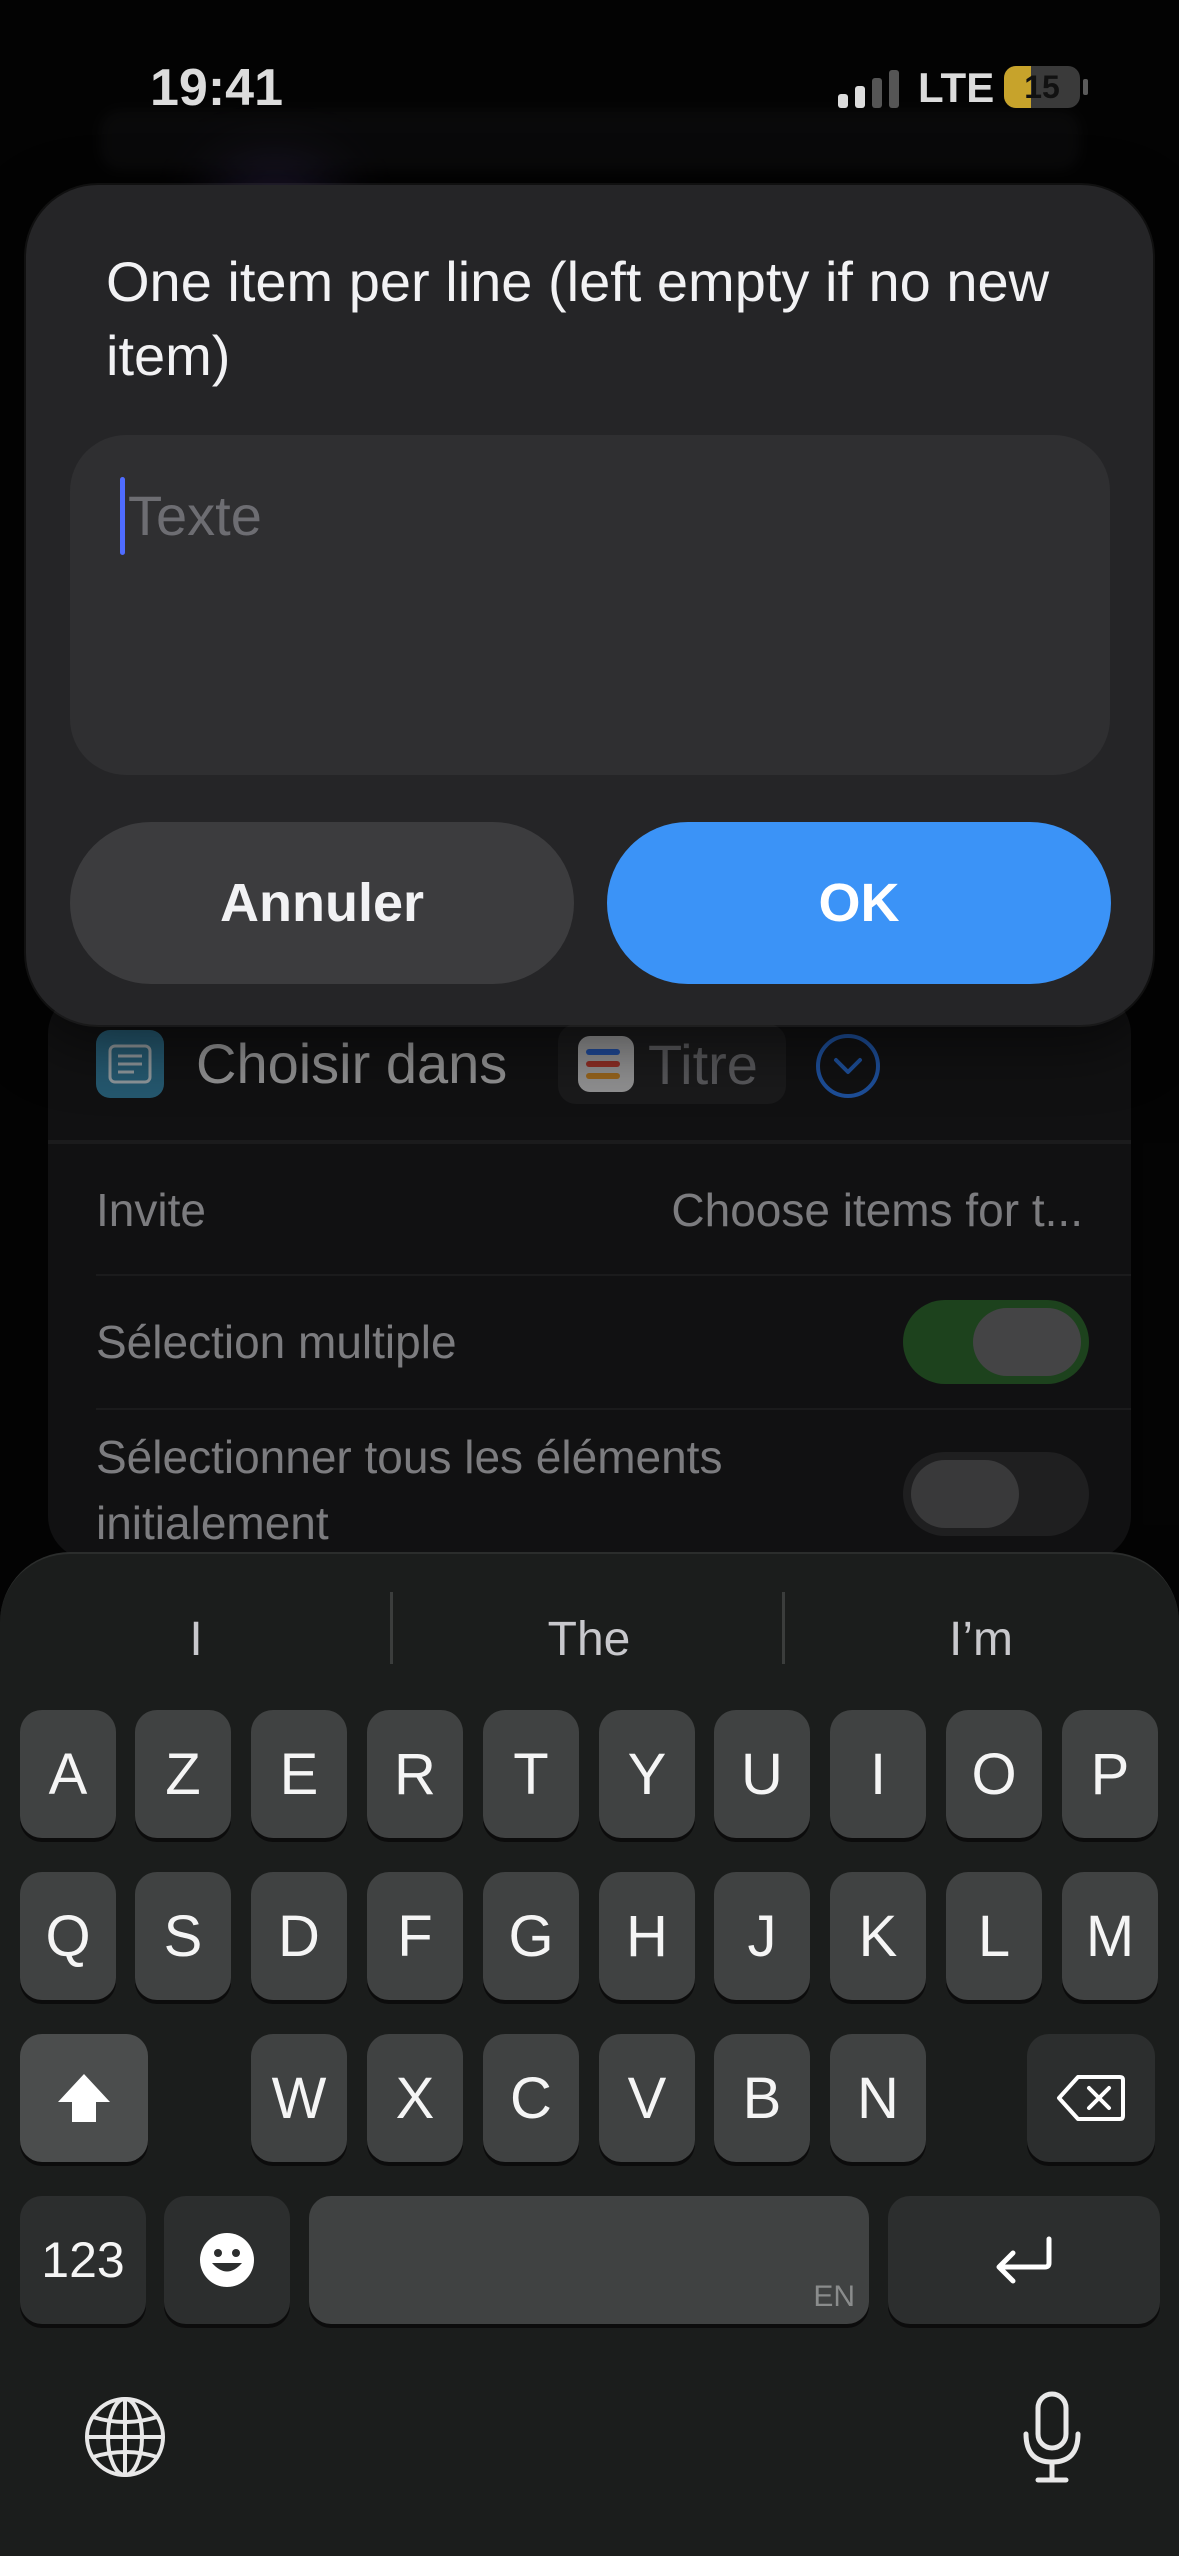 This screenshot has width=1179, height=2556. I want to click on return-key, so click(1024, 2260).